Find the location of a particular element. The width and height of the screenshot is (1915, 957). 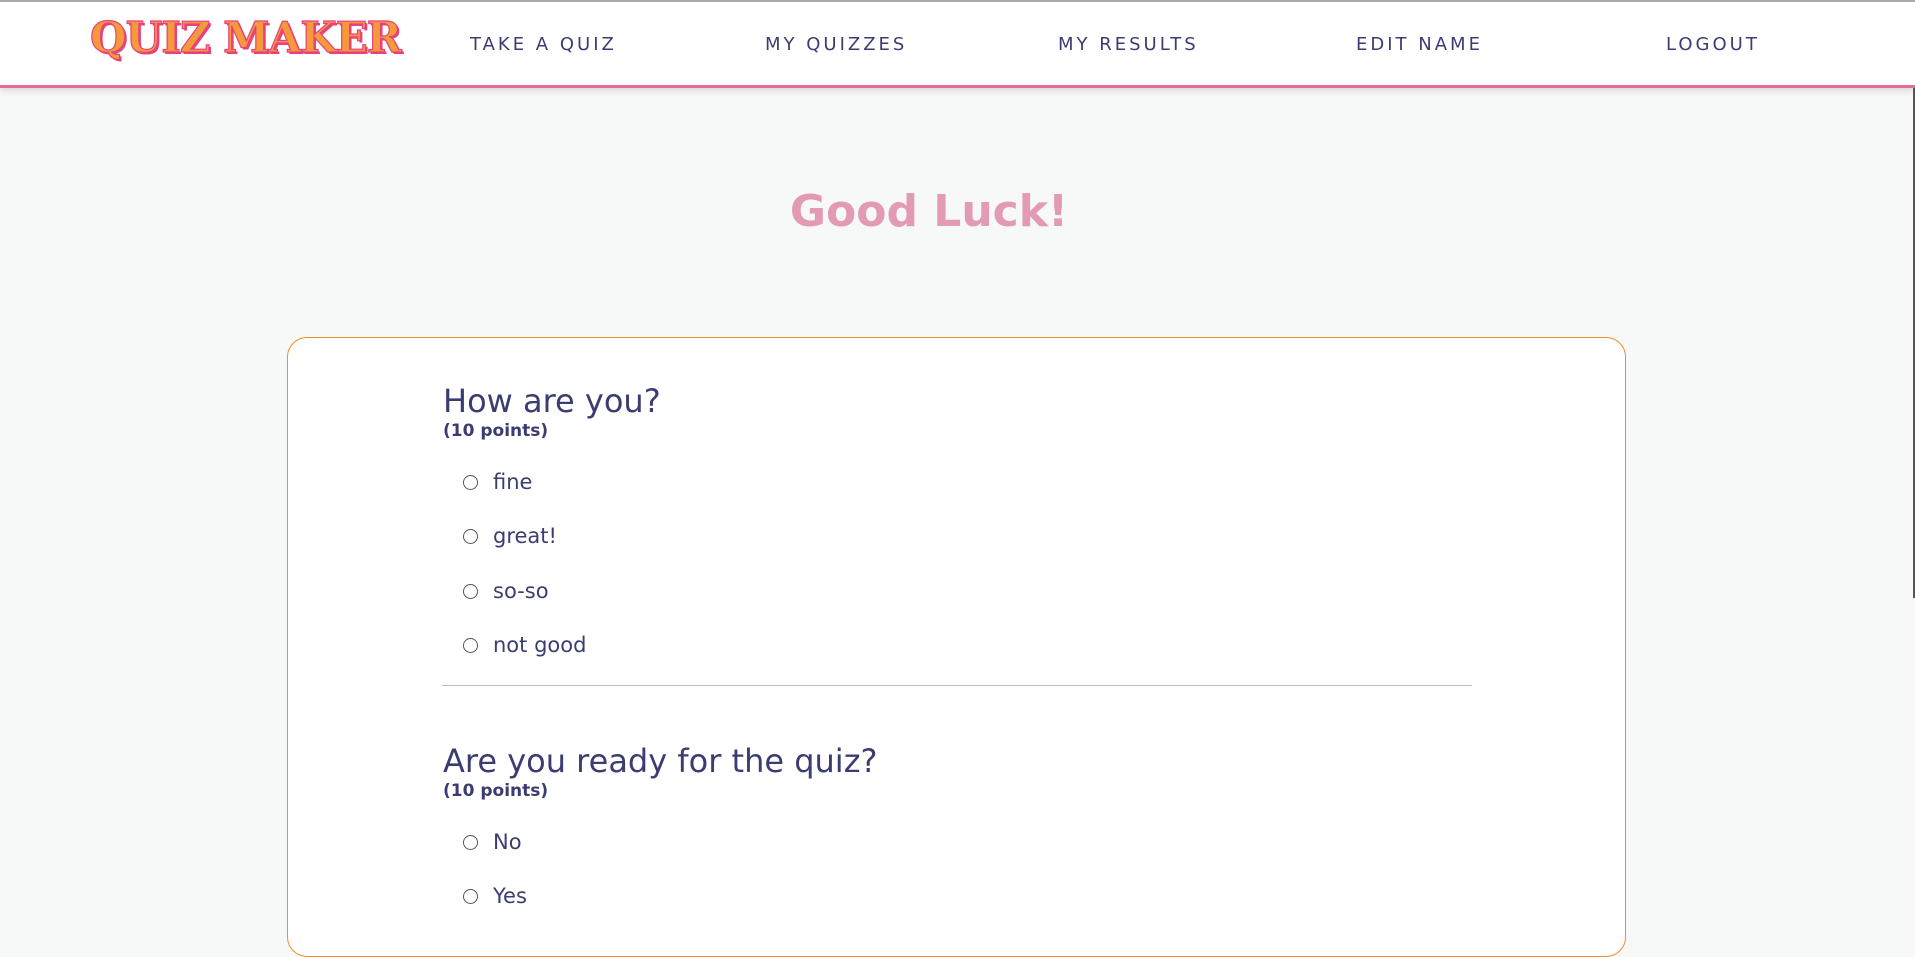

nav-take-a-quiz: TAKE A QUIZ is located at coordinates (543, 45).